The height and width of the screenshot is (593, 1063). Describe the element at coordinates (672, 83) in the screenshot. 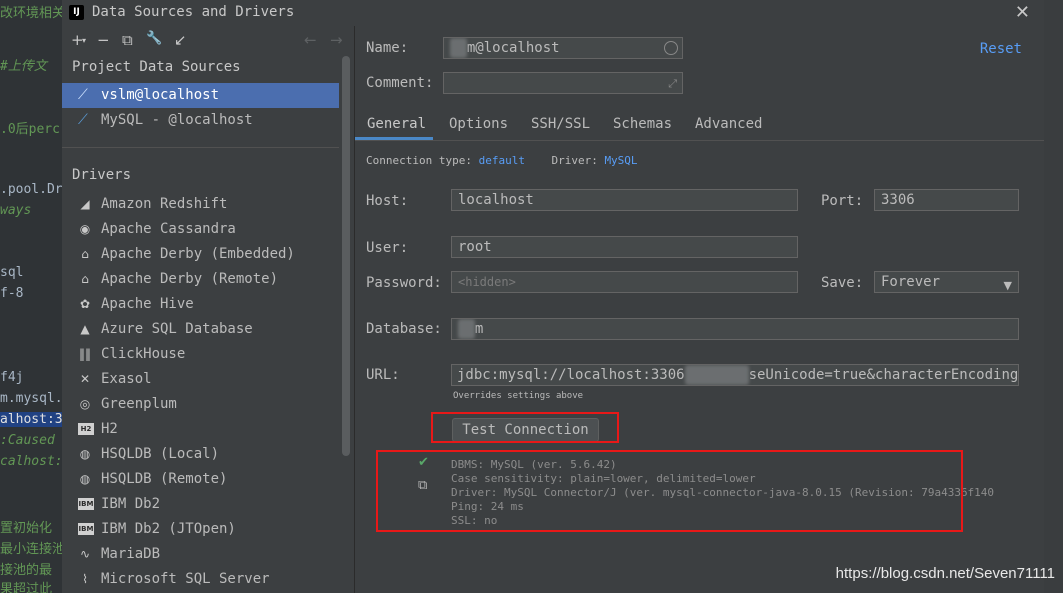

I see `expand-icon: ⤢` at that location.